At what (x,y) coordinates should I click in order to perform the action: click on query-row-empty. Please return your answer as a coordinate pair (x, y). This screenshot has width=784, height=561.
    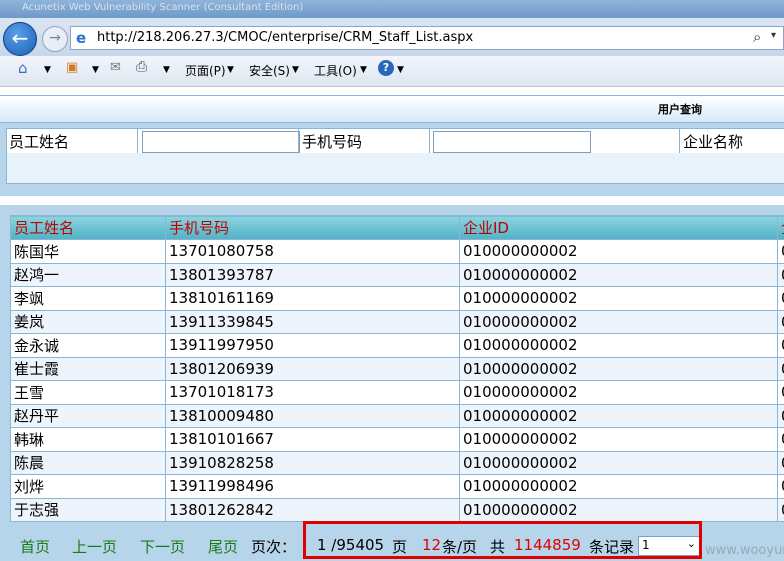
    Looking at the image, I should click on (395, 168).